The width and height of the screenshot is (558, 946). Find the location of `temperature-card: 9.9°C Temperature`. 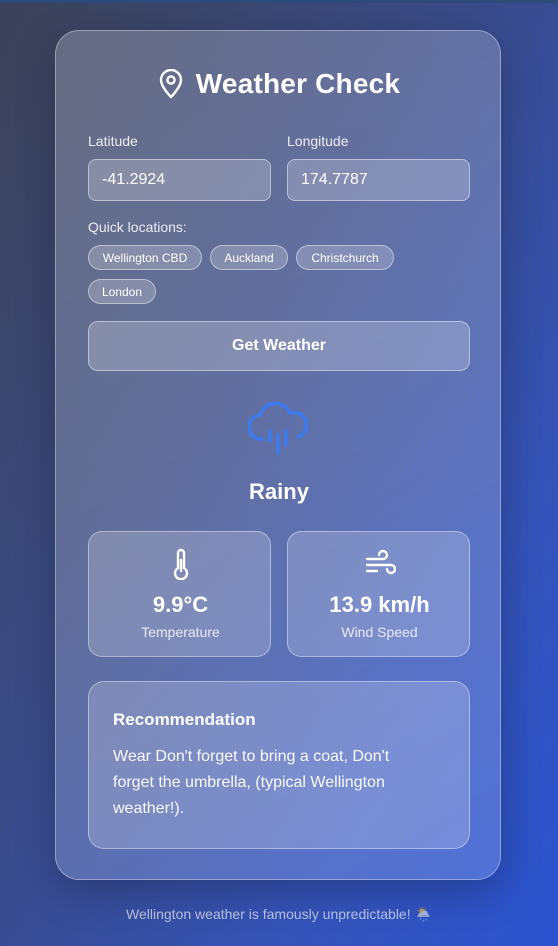

temperature-card: 9.9°C Temperature is located at coordinates (179, 594).